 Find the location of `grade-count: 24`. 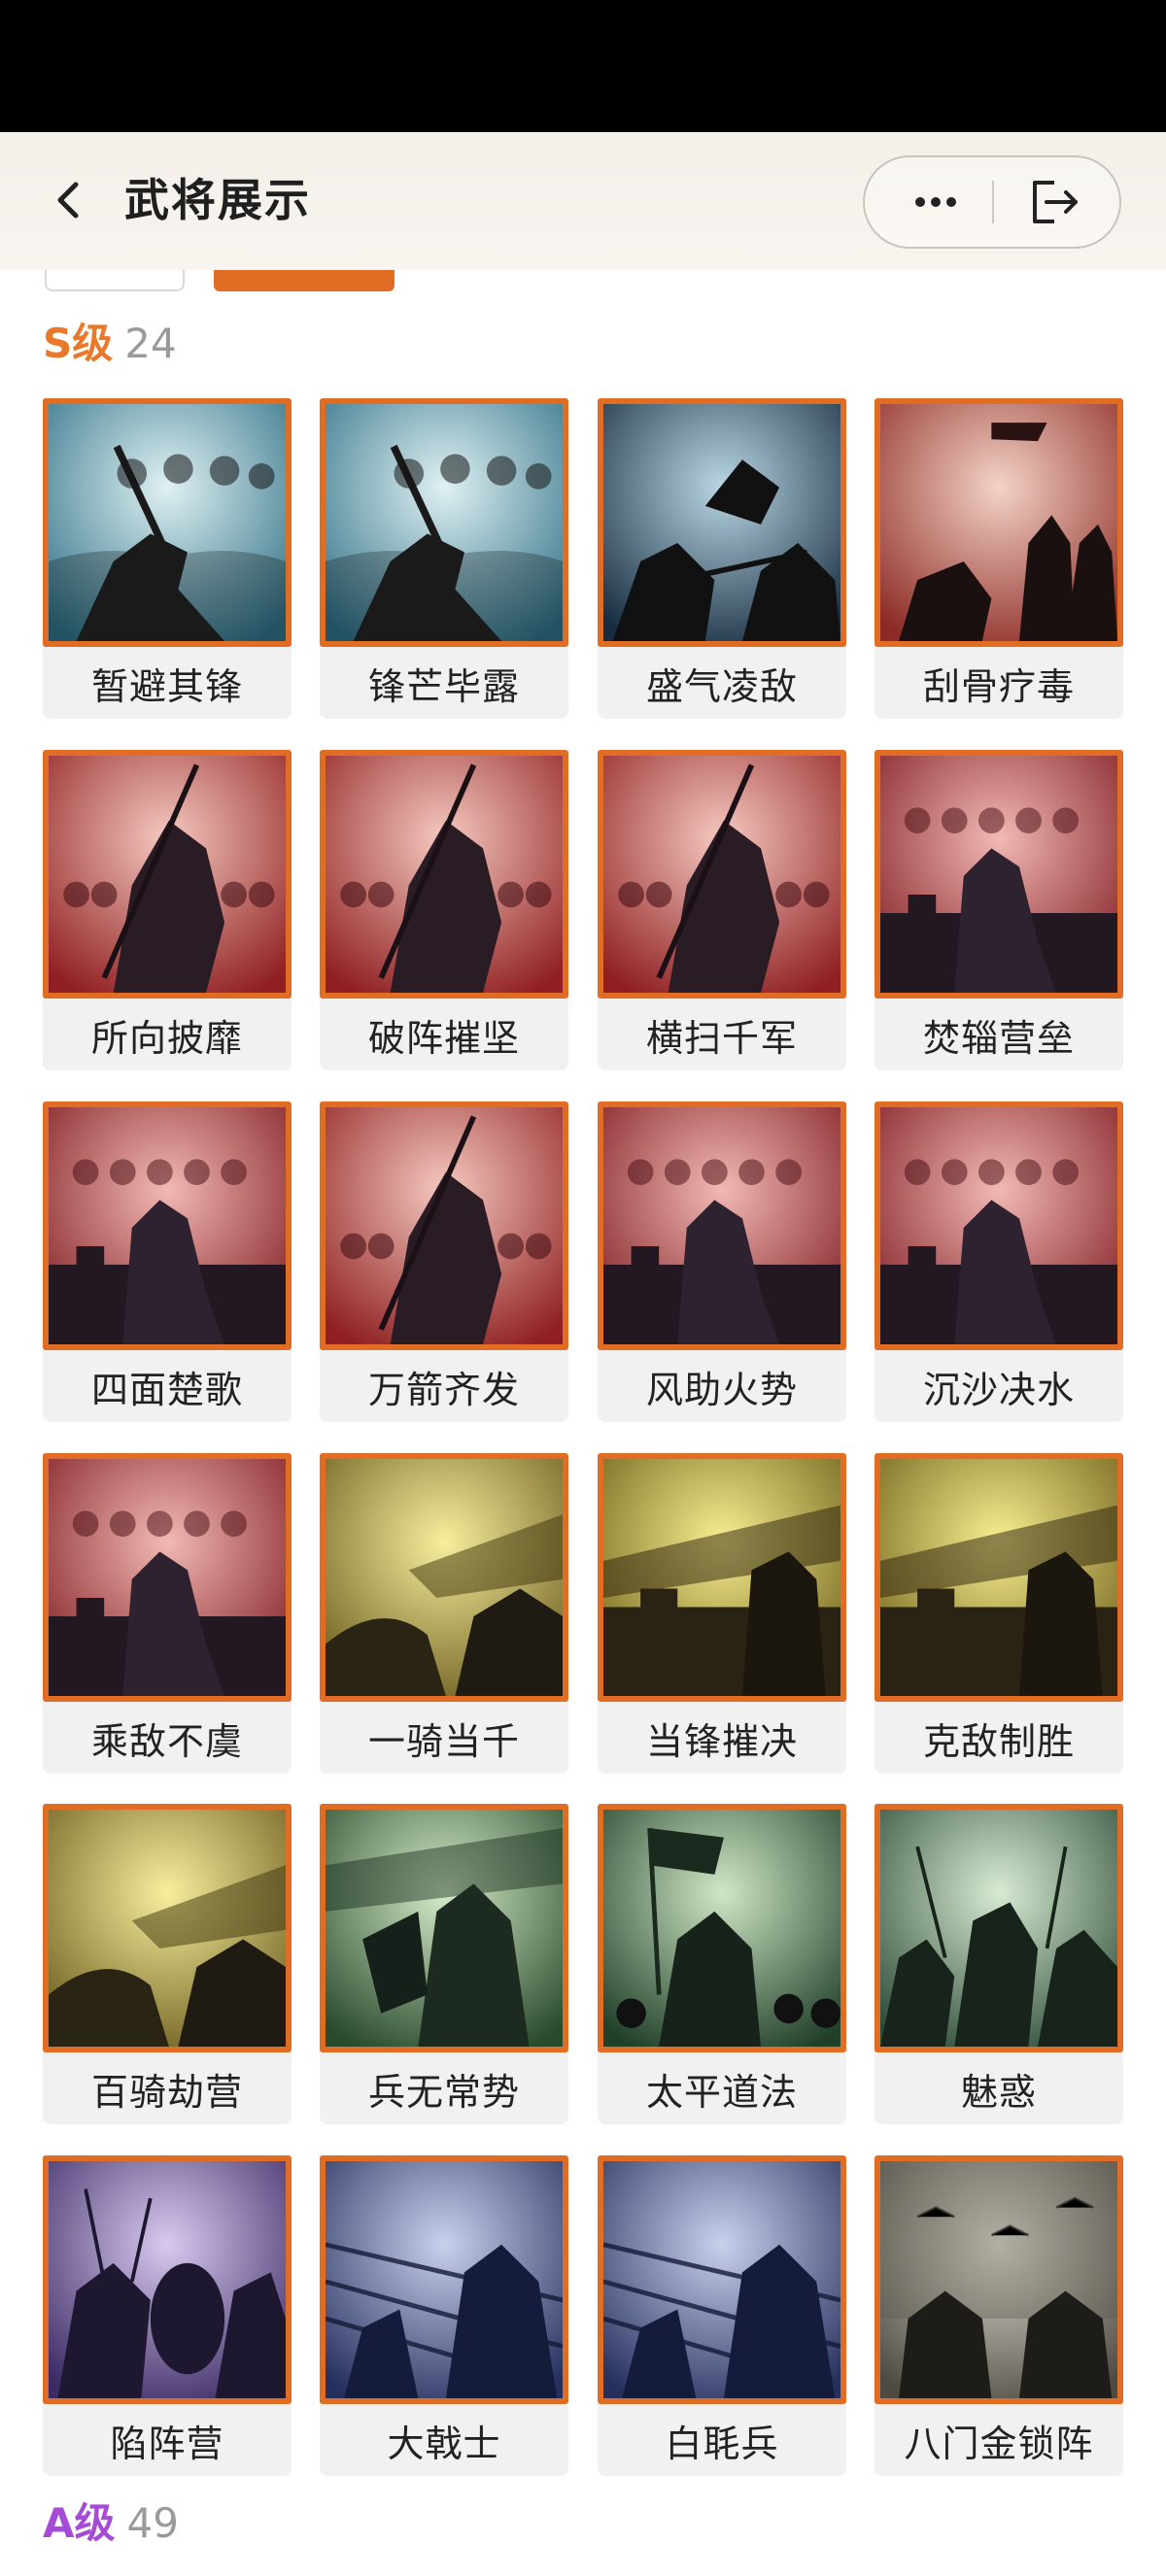

grade-count: 24 is located at coordinates (150, 343).